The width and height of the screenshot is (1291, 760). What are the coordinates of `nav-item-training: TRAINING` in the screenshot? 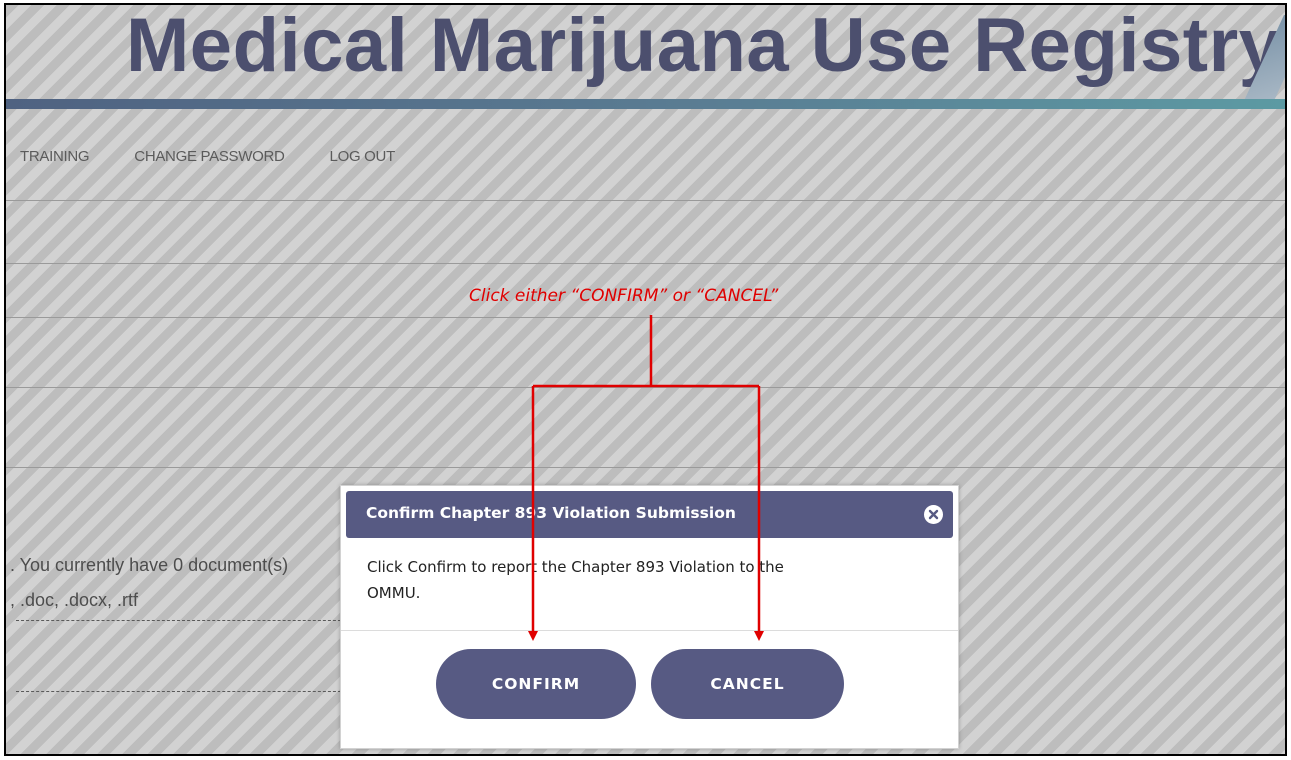 It's located at (55, 156).